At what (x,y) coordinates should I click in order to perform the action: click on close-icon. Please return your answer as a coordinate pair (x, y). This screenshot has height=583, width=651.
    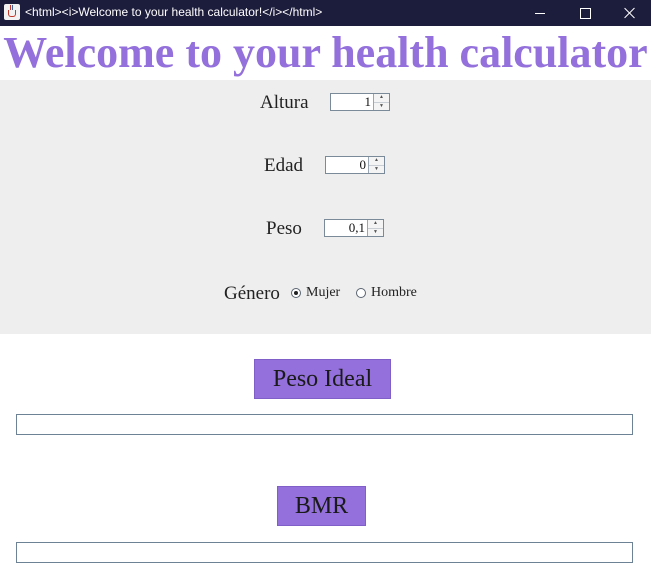
    Looking at the image, I should click on (630, 13).